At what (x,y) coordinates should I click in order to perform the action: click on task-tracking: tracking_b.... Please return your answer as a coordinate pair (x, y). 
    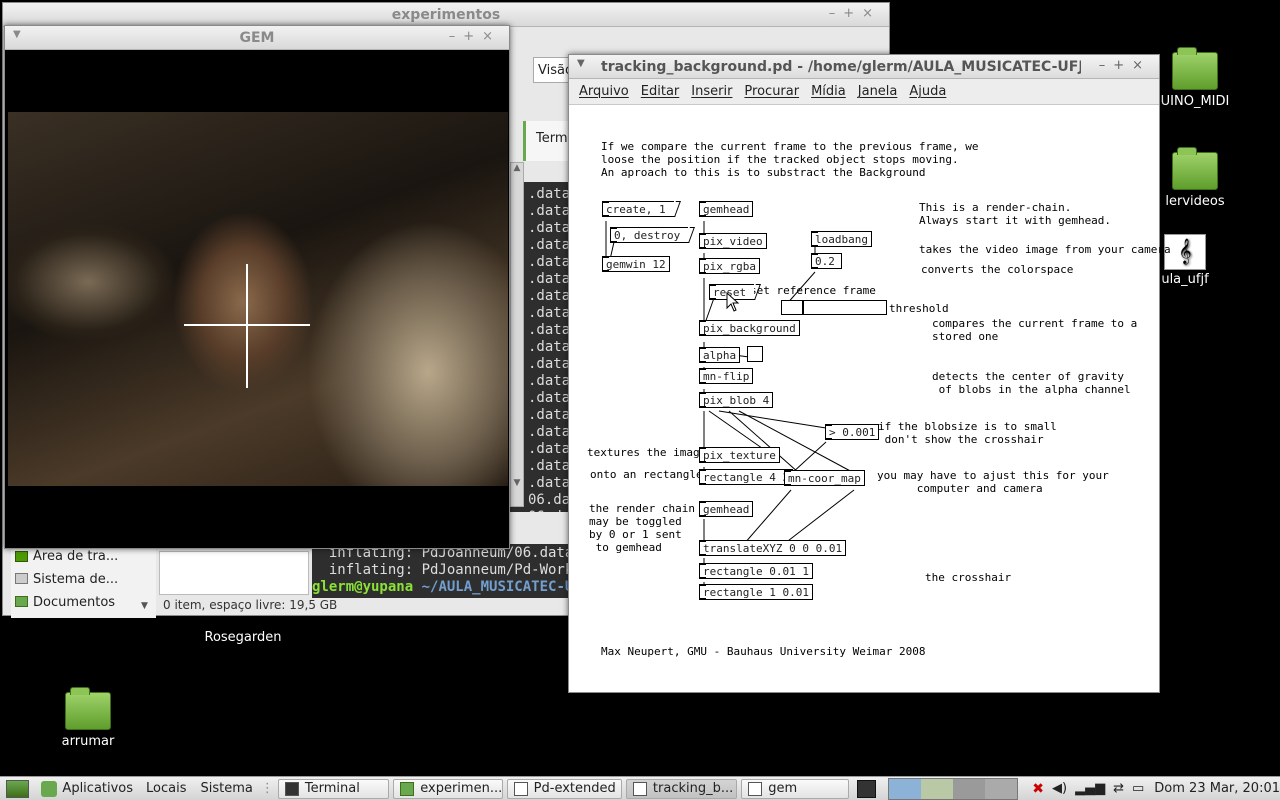
    Looking at the image, I should click on (681, 788).